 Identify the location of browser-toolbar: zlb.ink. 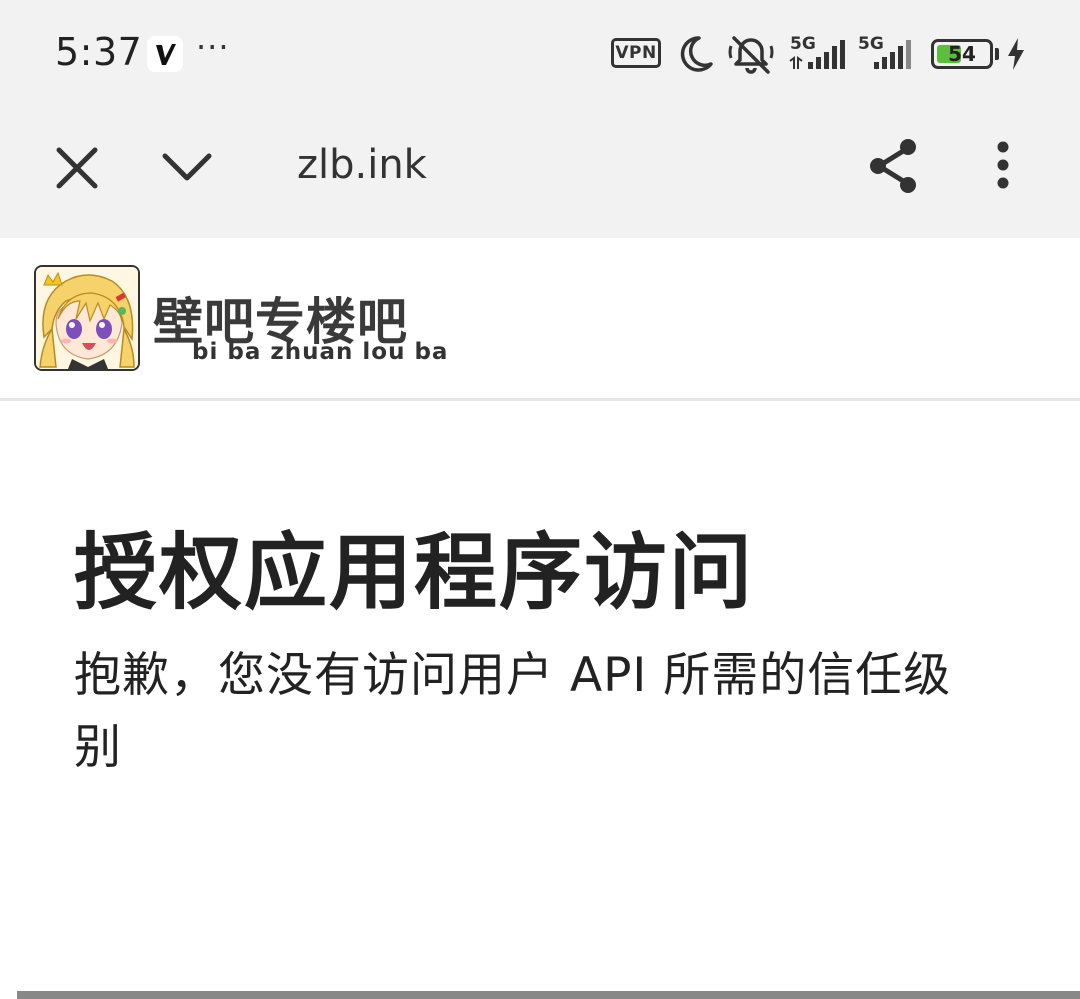
(540, 173).